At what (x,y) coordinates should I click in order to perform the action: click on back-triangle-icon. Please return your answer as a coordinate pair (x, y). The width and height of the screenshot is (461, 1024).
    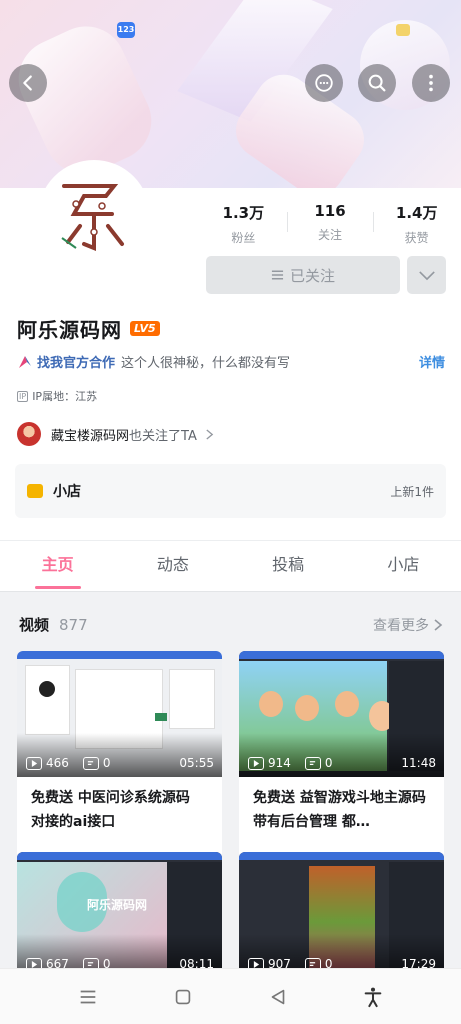
    Looking at the image, I should click on (278, 997).